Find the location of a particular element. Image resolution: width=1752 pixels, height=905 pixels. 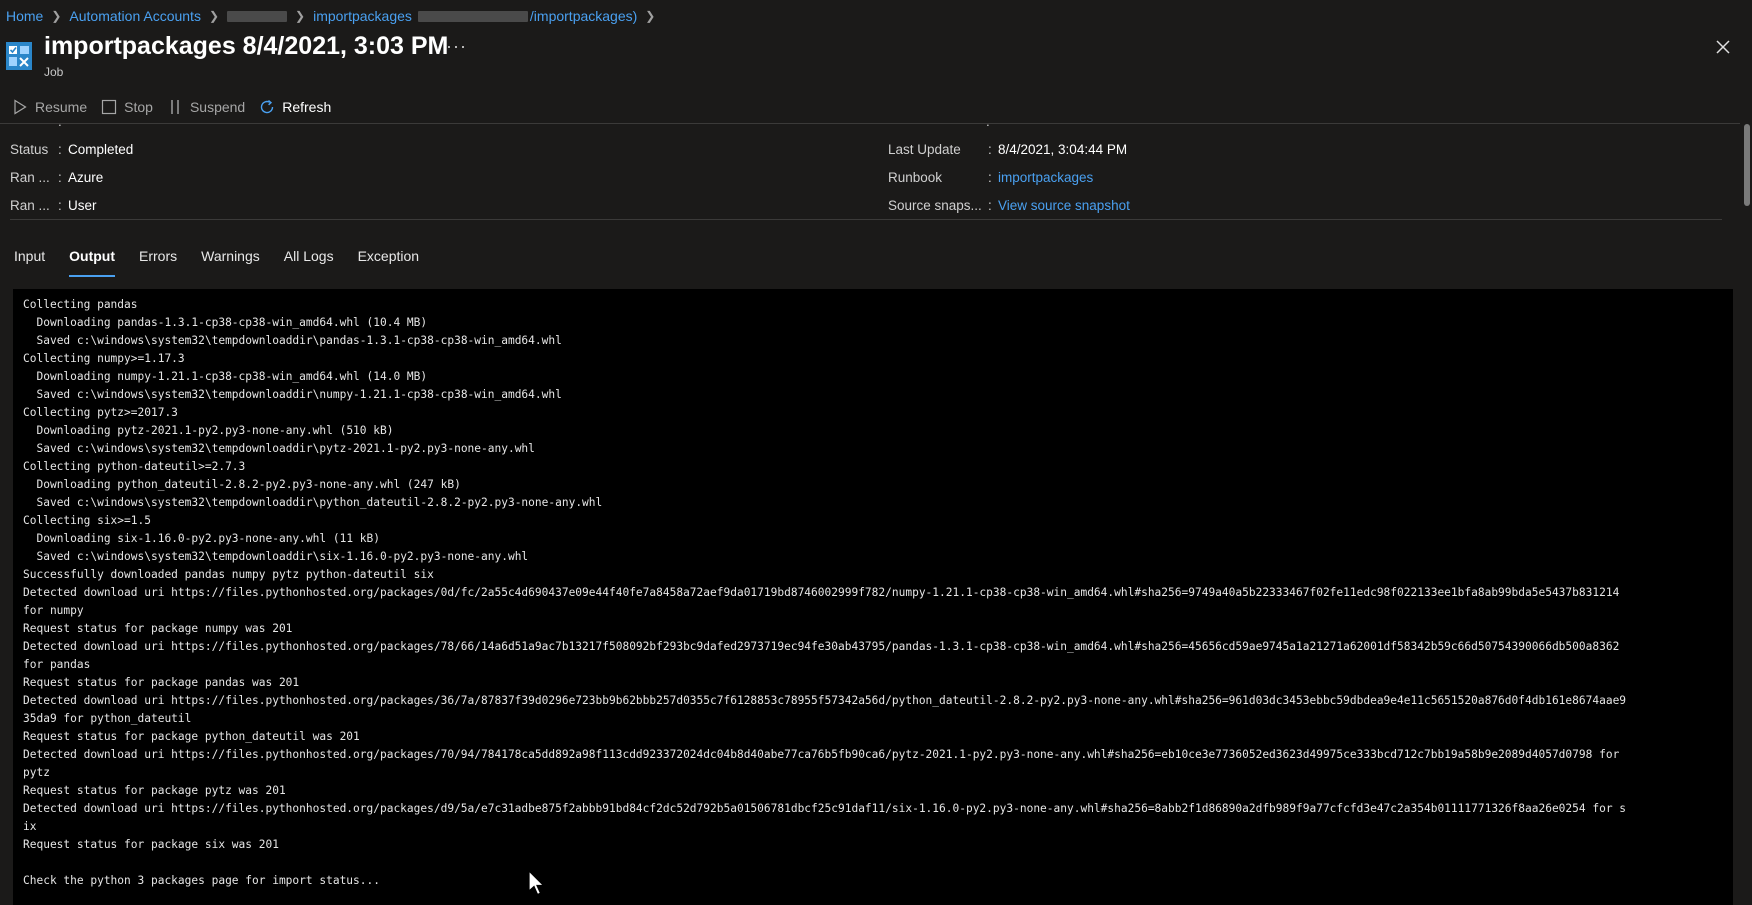

prop-row-source-snapshot: Source snaps... : View source snapshot is located at coordinates (1009, 205).